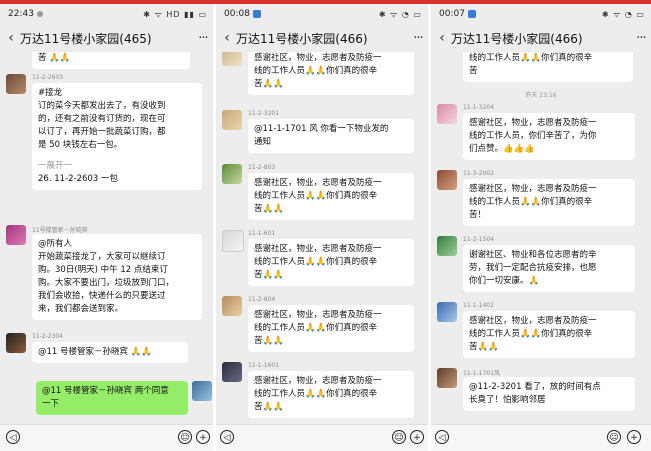 The image size is (651, 451). Describe the element at coordinates (111, 60) in the screenshot. I see `message-bubble: 苦 🙏🙏` at that location.